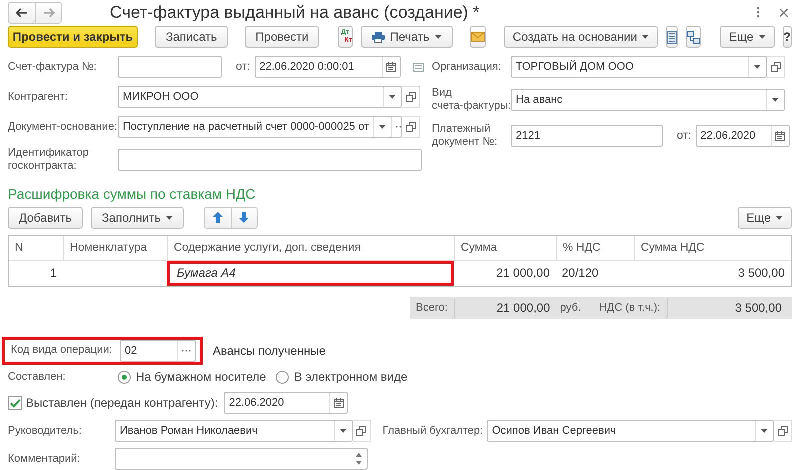  I want to click on select-field: Осипов Иван Сергеевич, so click(630, 431).